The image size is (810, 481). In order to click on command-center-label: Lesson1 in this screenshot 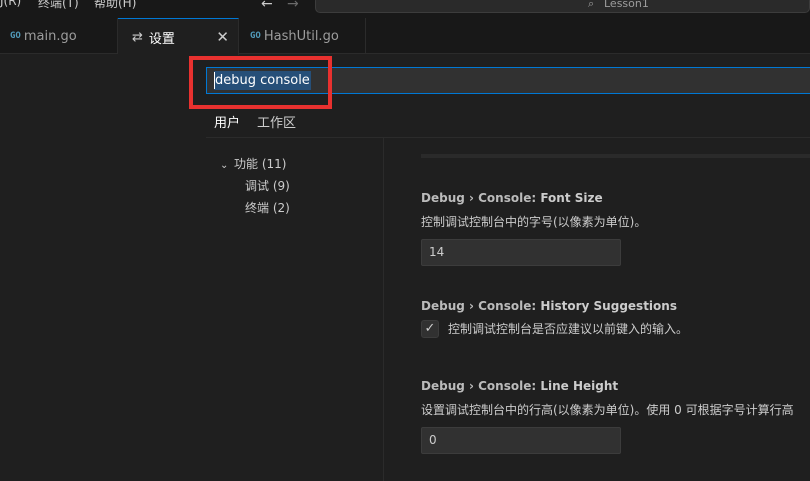, I will do `click(626, 5)`.